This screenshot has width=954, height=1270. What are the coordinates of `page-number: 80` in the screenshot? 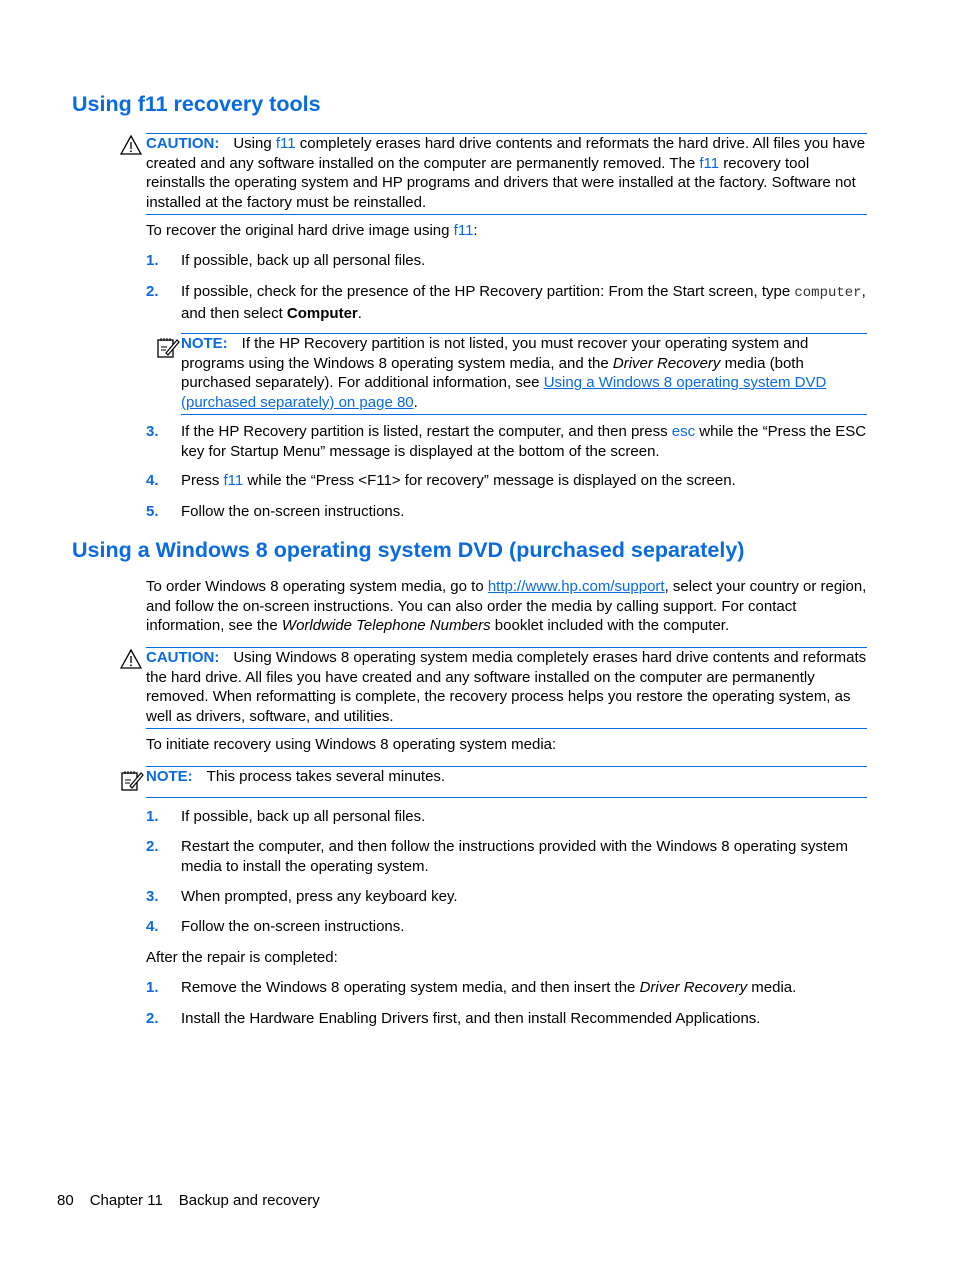 It's located at (65, 1200).